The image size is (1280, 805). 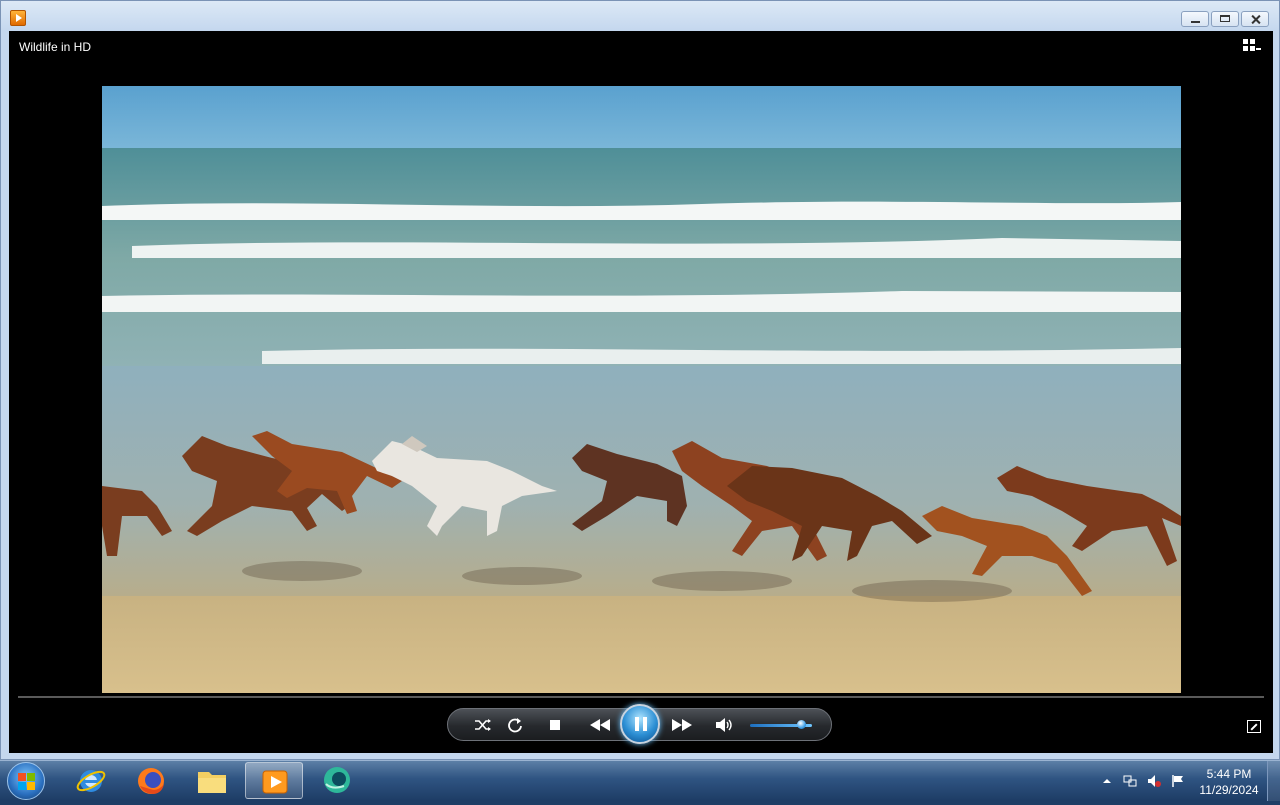 What do you see at coordinates (1229, 790) in the screenshot?
I see `clock-date: 11/29/2024` at bounding box center [1229, 790].